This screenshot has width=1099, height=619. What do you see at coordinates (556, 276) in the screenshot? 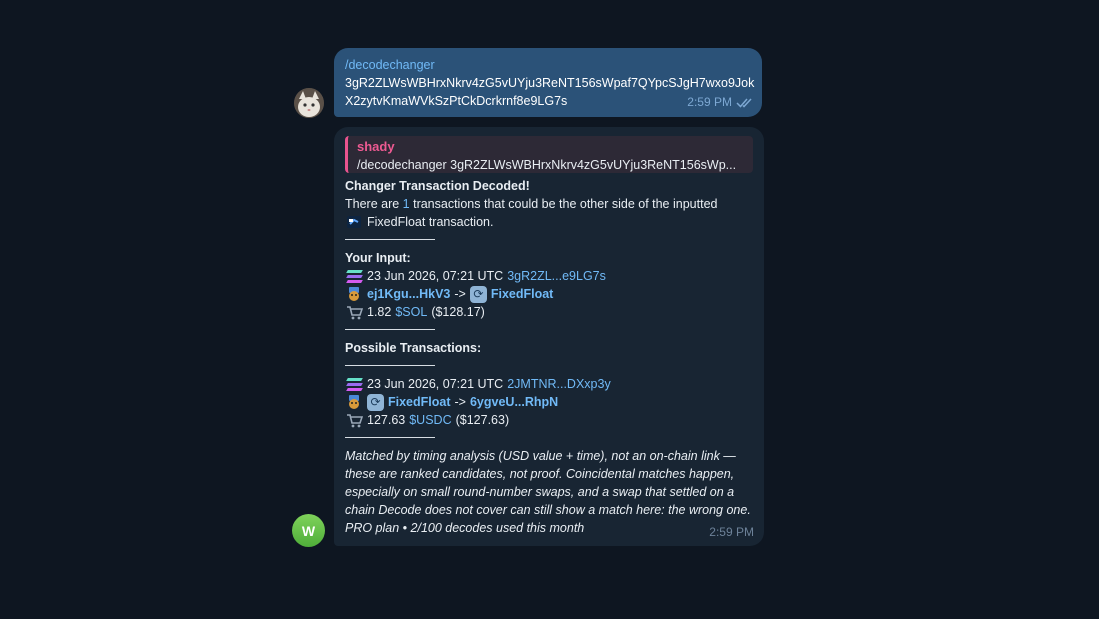
I see `input-tx-link: 3gR2ZL...e9LG7s` at bounding box center [556, 276].